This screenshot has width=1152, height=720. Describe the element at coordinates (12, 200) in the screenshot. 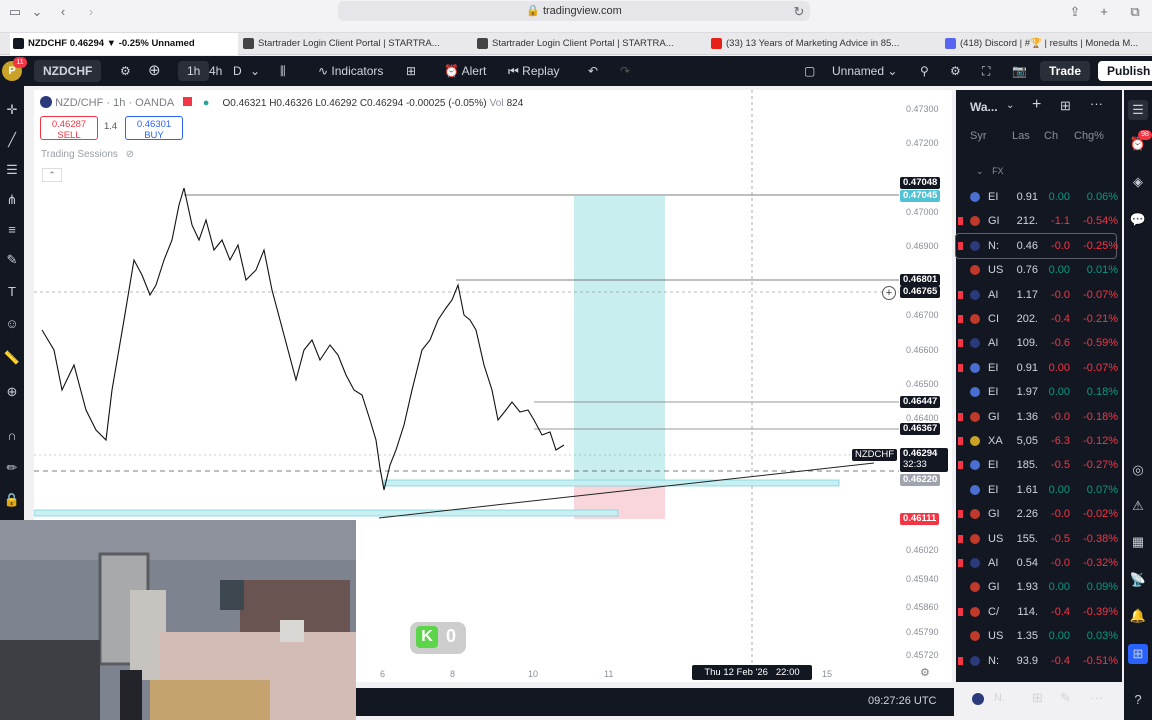

I see `pitchfork-icon: ⋔` at that location.